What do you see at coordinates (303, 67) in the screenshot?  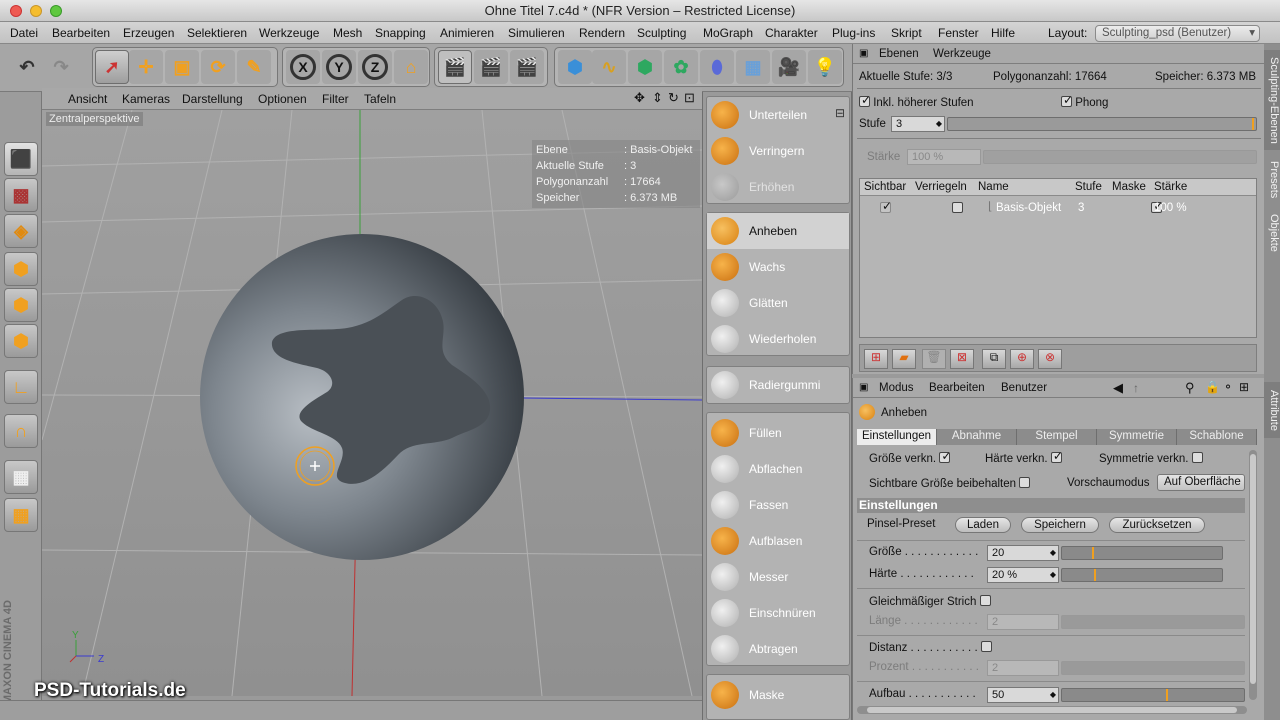 I see `x-axis-lock-button: X` at bounding box center [303, 67].